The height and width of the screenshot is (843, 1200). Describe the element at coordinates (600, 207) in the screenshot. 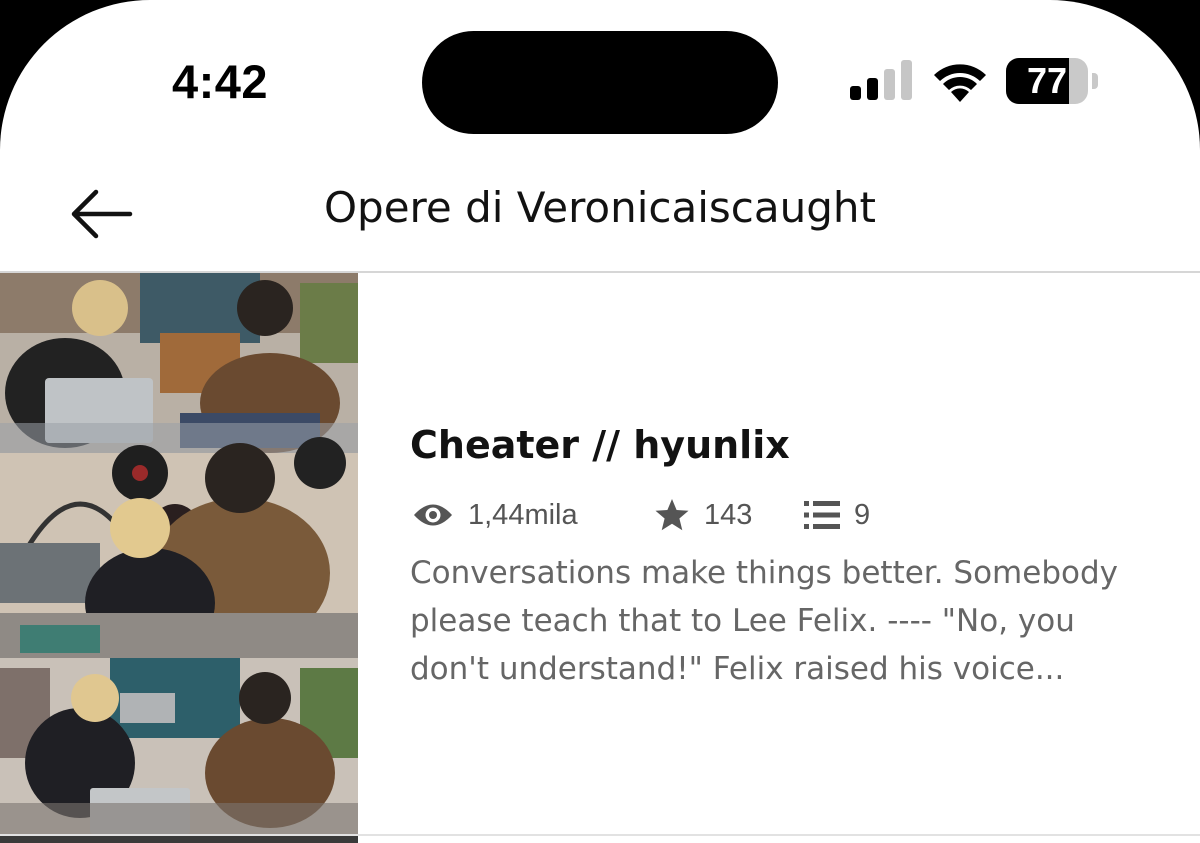

I see `page-title: Opere di Veronicaiscaught` at that location.